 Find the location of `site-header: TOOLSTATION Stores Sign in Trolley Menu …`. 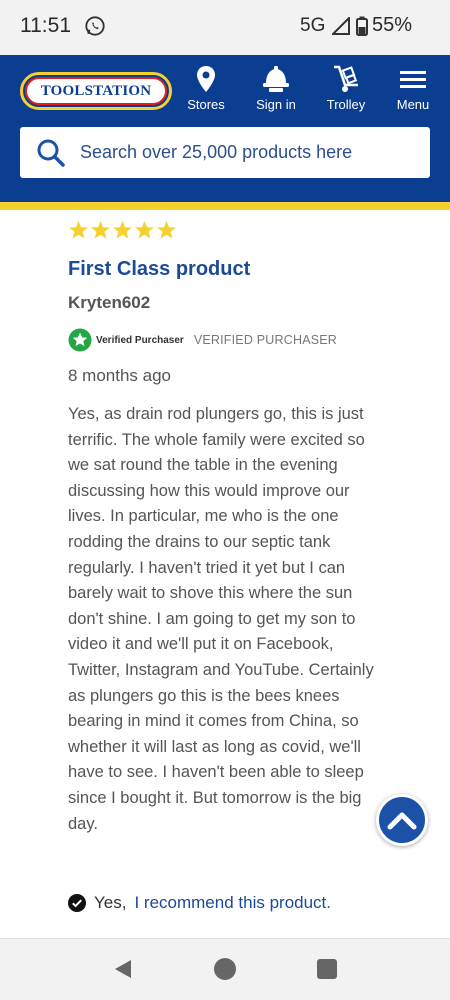

site-header: TOOLSTATION Stores Sign in Trolley Menu … is located at coordinates (225, 128).